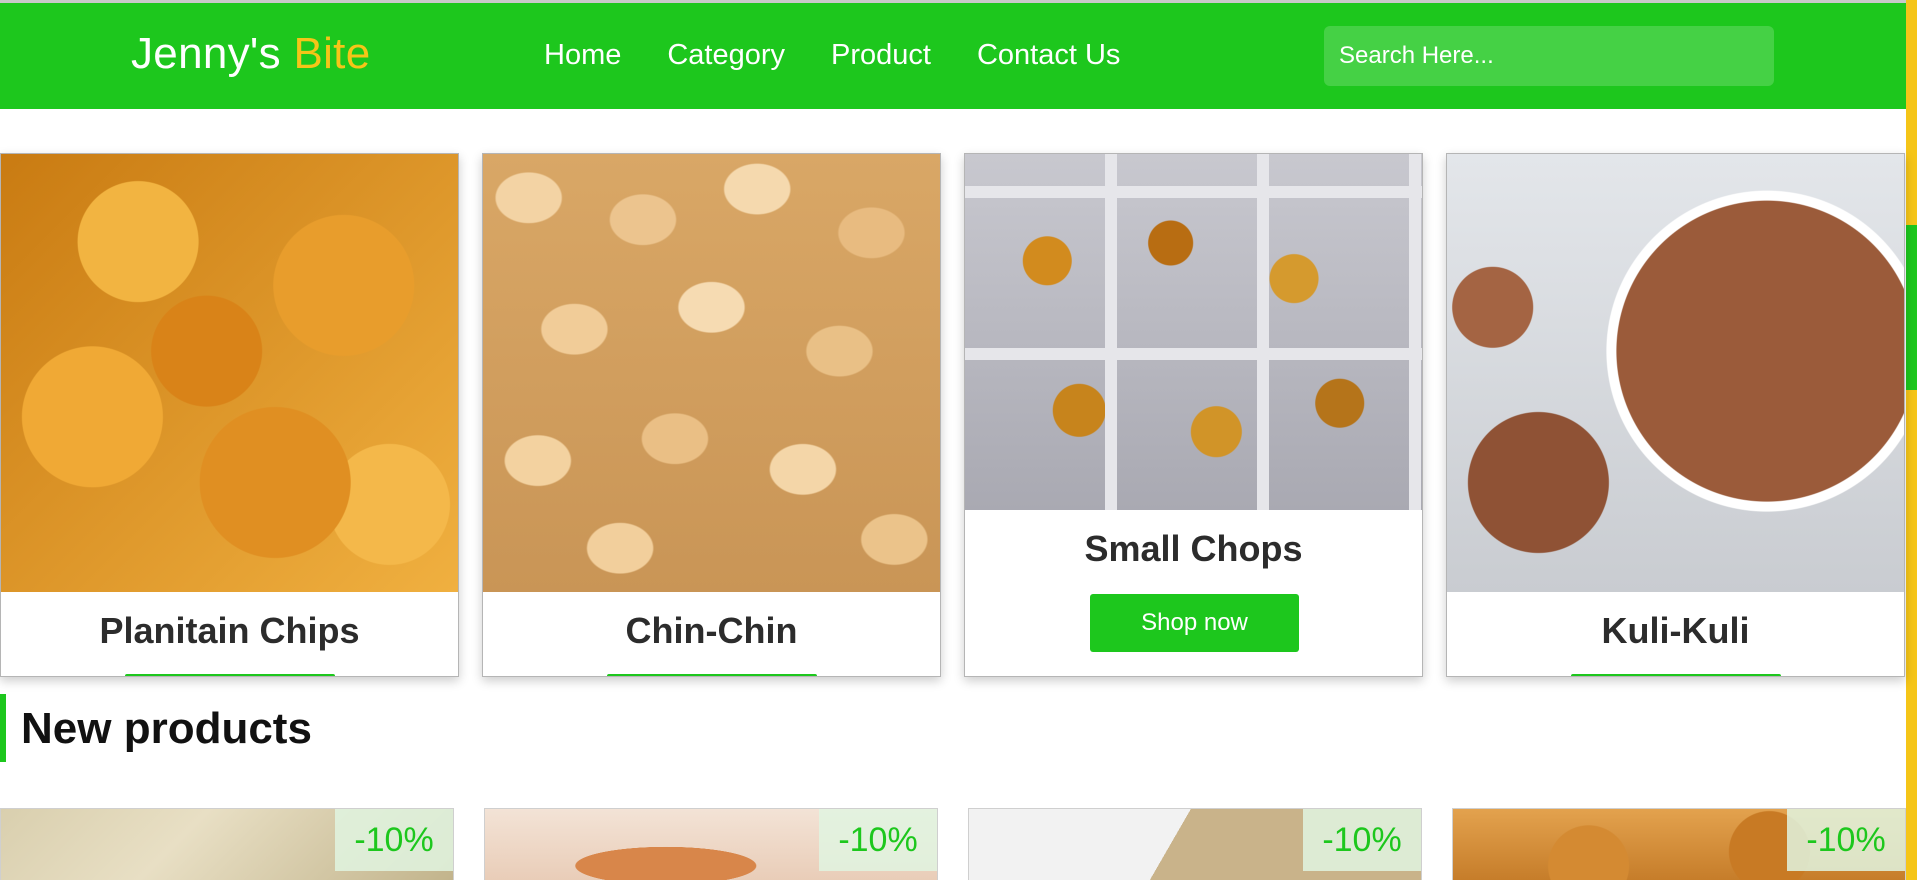 Image resolution: width=1917 pixels, height=880 pixels. I want to click on main-nav: Home Category Product Contact Us, so click(832, 55).